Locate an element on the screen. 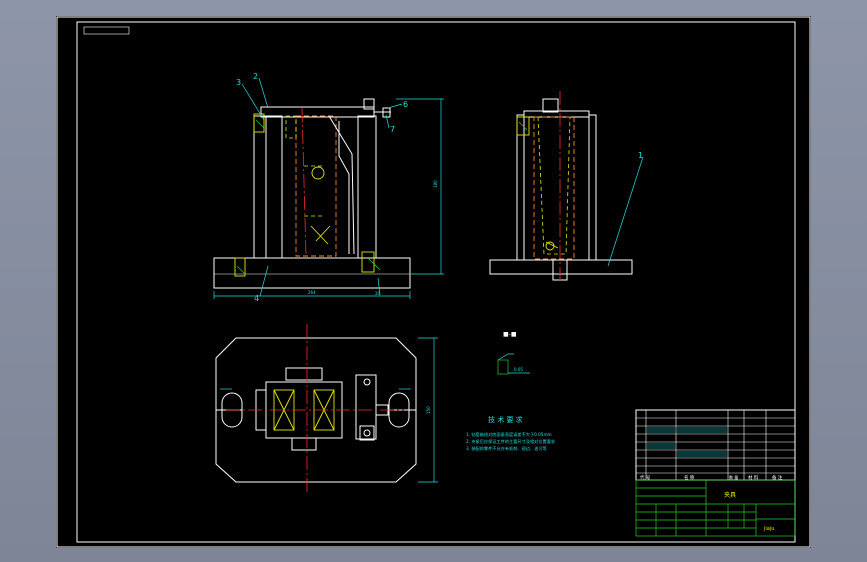 The image size is (867, 562). svg-text: 150 is located at coordinates (428, 410).